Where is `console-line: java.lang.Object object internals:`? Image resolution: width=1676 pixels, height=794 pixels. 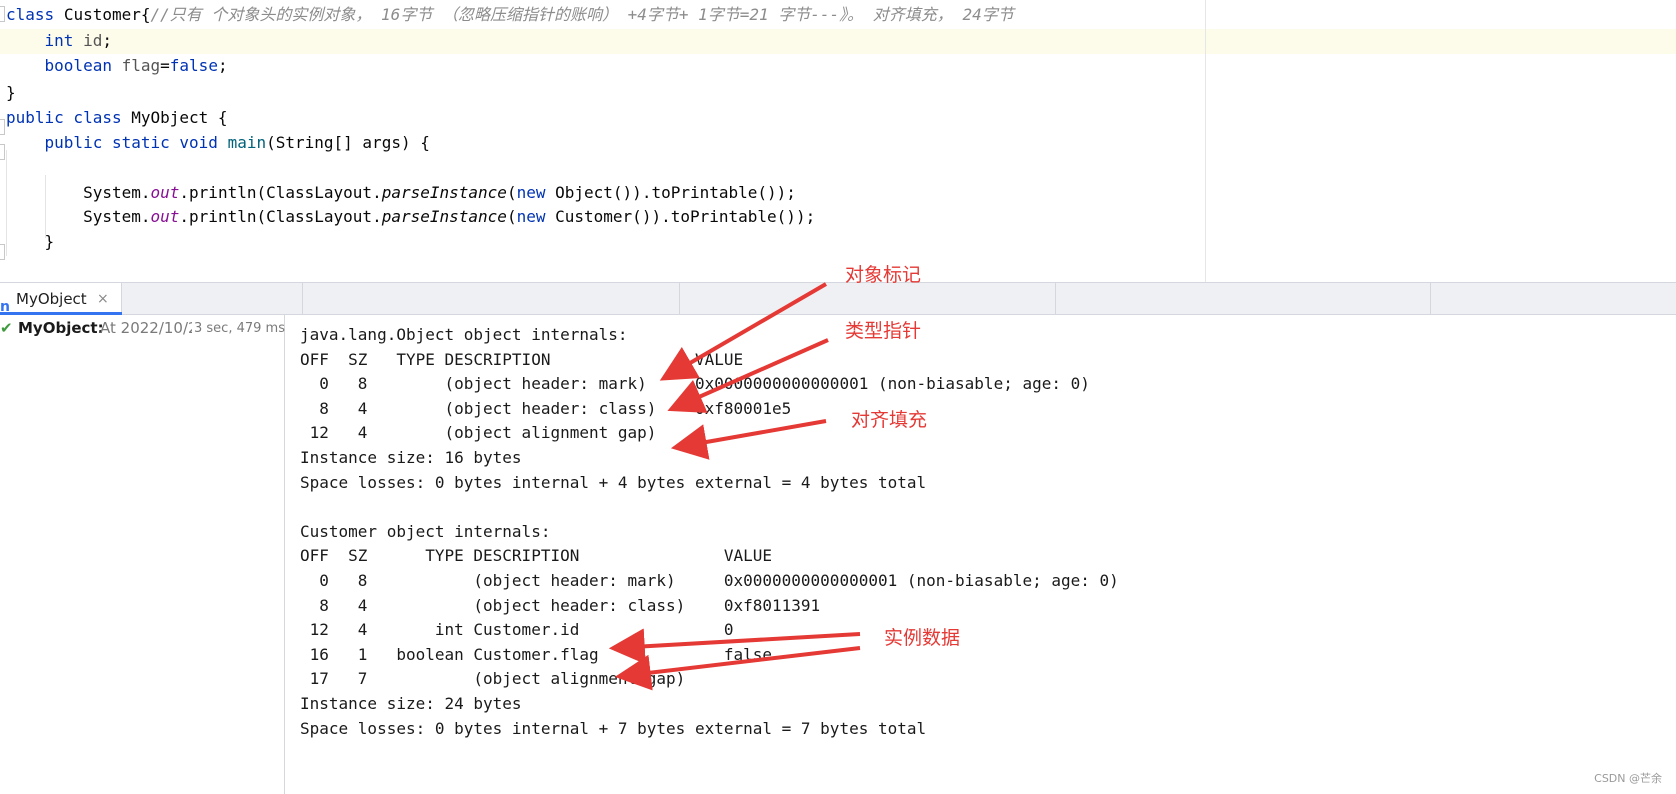
console-line: java.lang.Object object internals: is located at coordinates (464, 334).